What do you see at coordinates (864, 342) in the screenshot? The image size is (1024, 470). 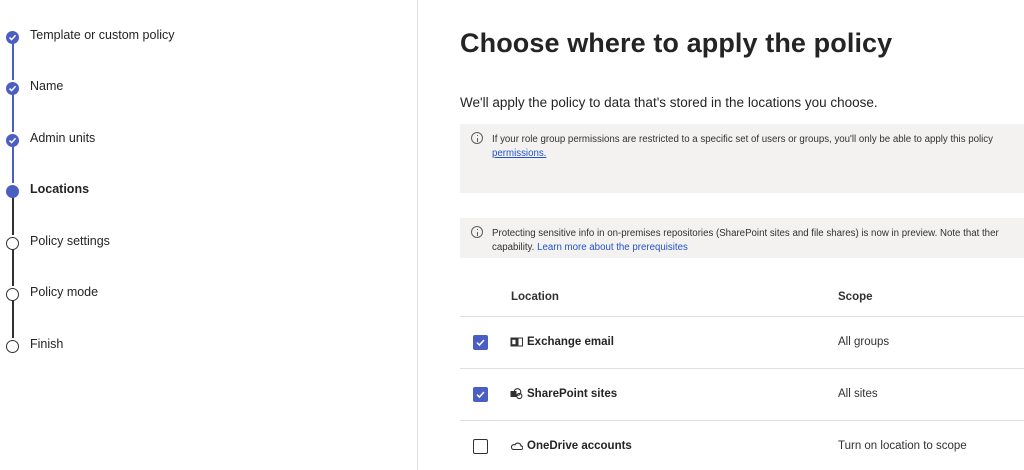 I see `location-scope: All groups` at bounding box center [864, 342].